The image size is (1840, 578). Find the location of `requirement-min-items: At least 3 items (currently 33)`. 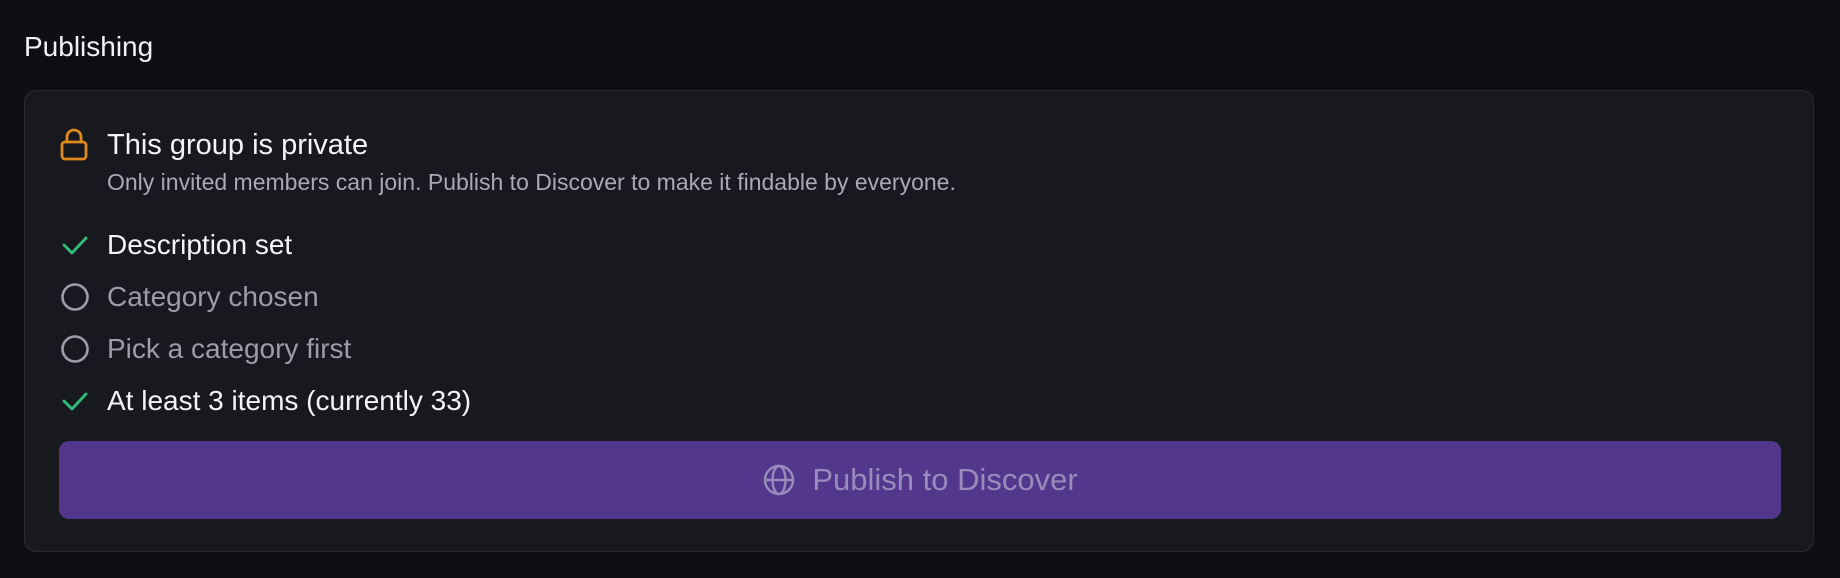

requirement-min-items: At least 3 items (currently 33) is located at coordinates (265, 401).